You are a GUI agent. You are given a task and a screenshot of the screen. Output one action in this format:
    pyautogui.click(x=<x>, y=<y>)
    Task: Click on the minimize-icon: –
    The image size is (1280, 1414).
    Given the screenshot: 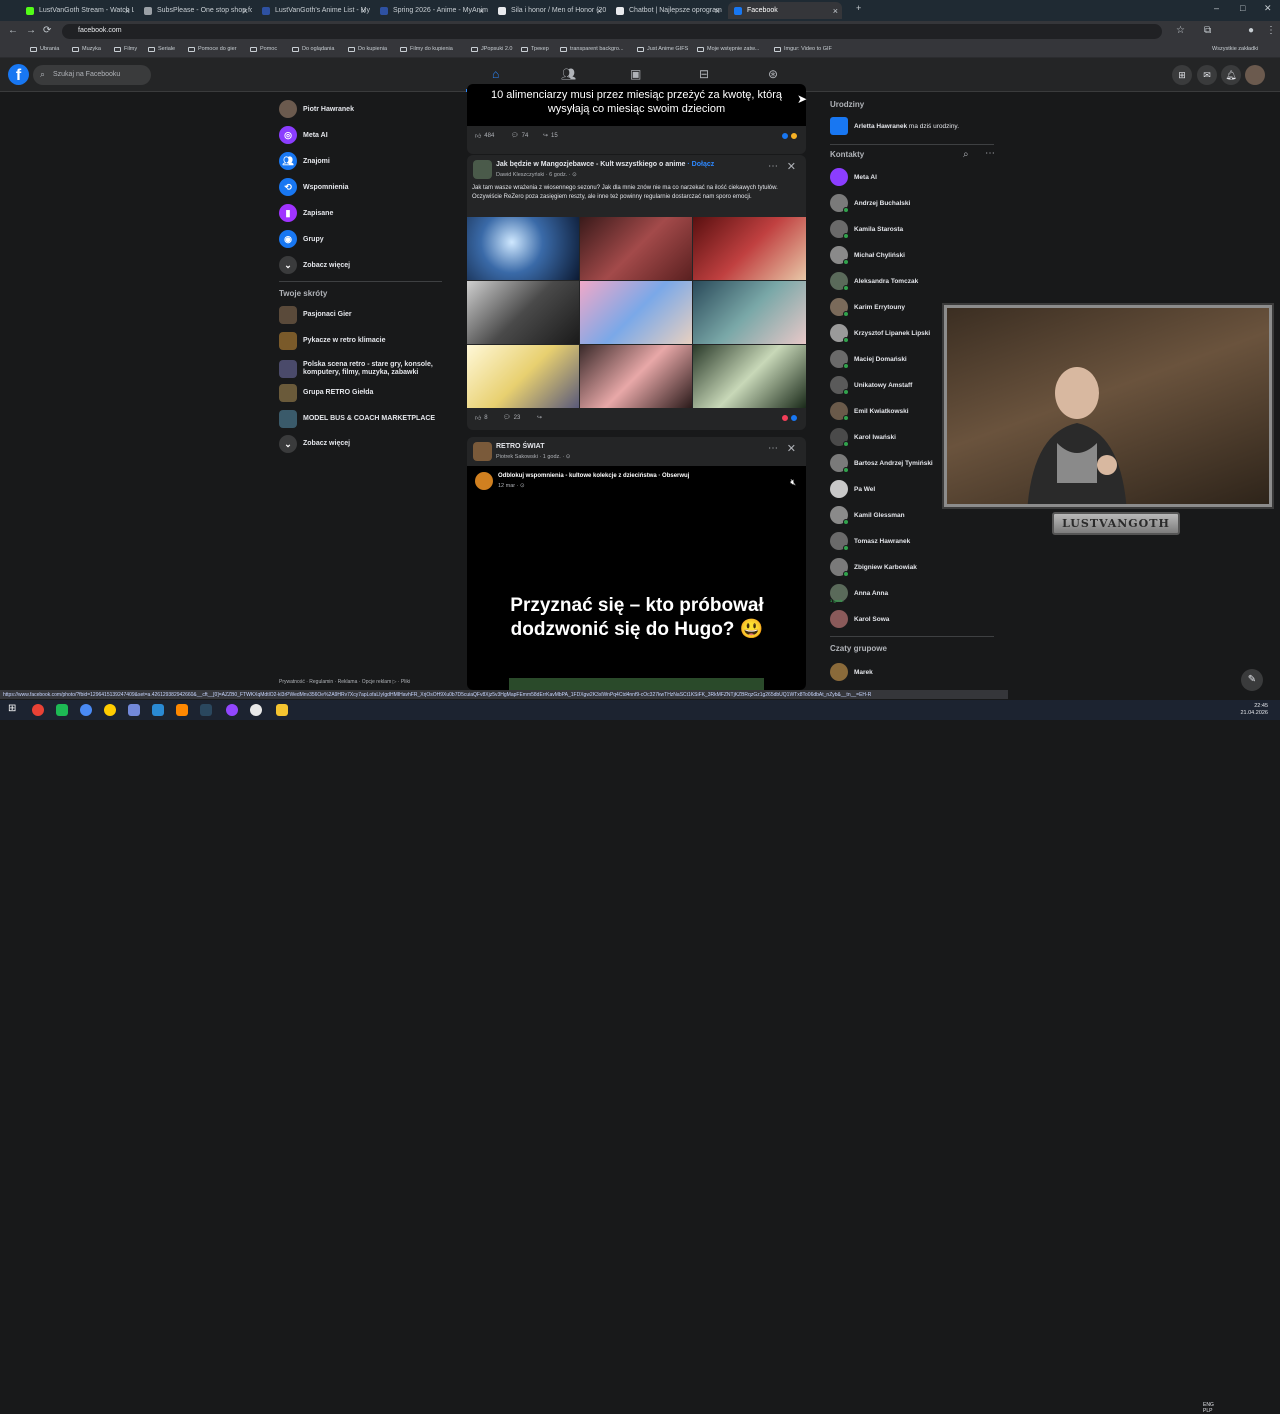 What is the action you would take?
    pyautogui.click(x=1216, y=8)
    